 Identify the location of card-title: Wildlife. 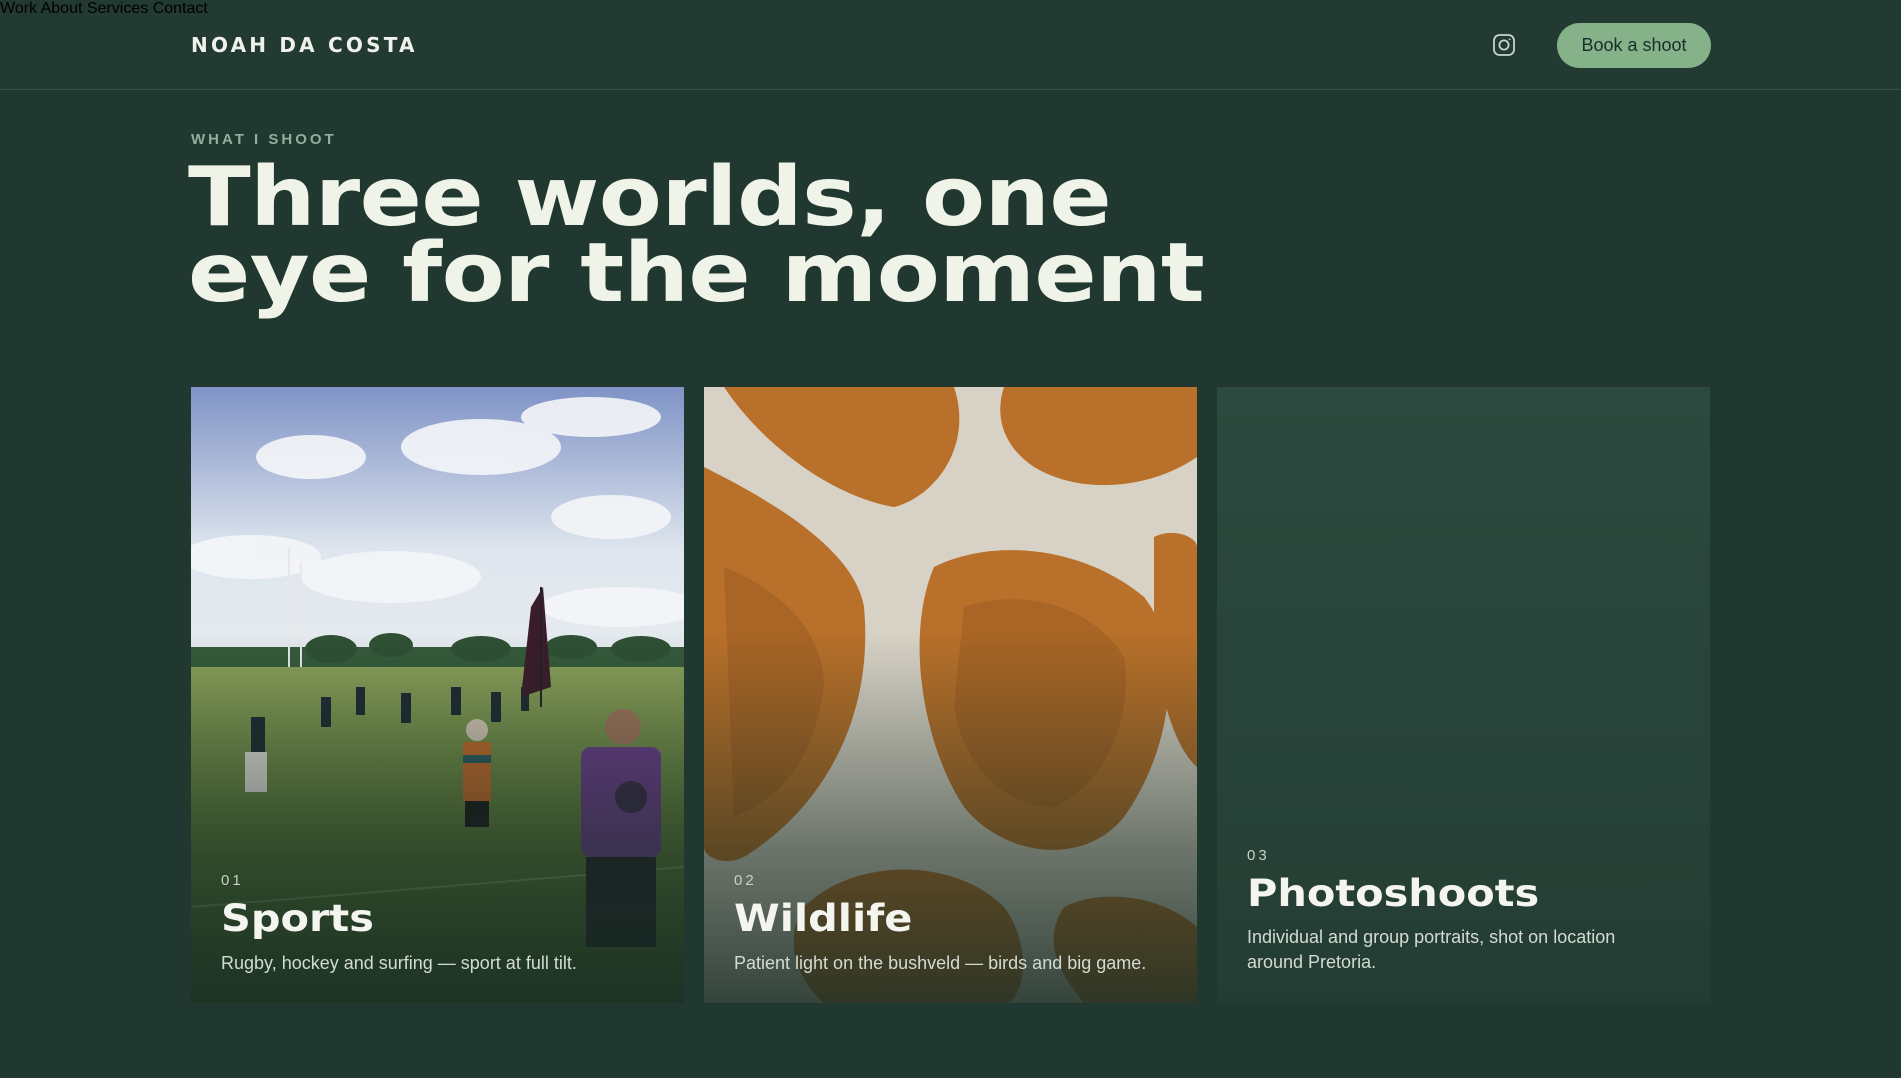
(823, 918).